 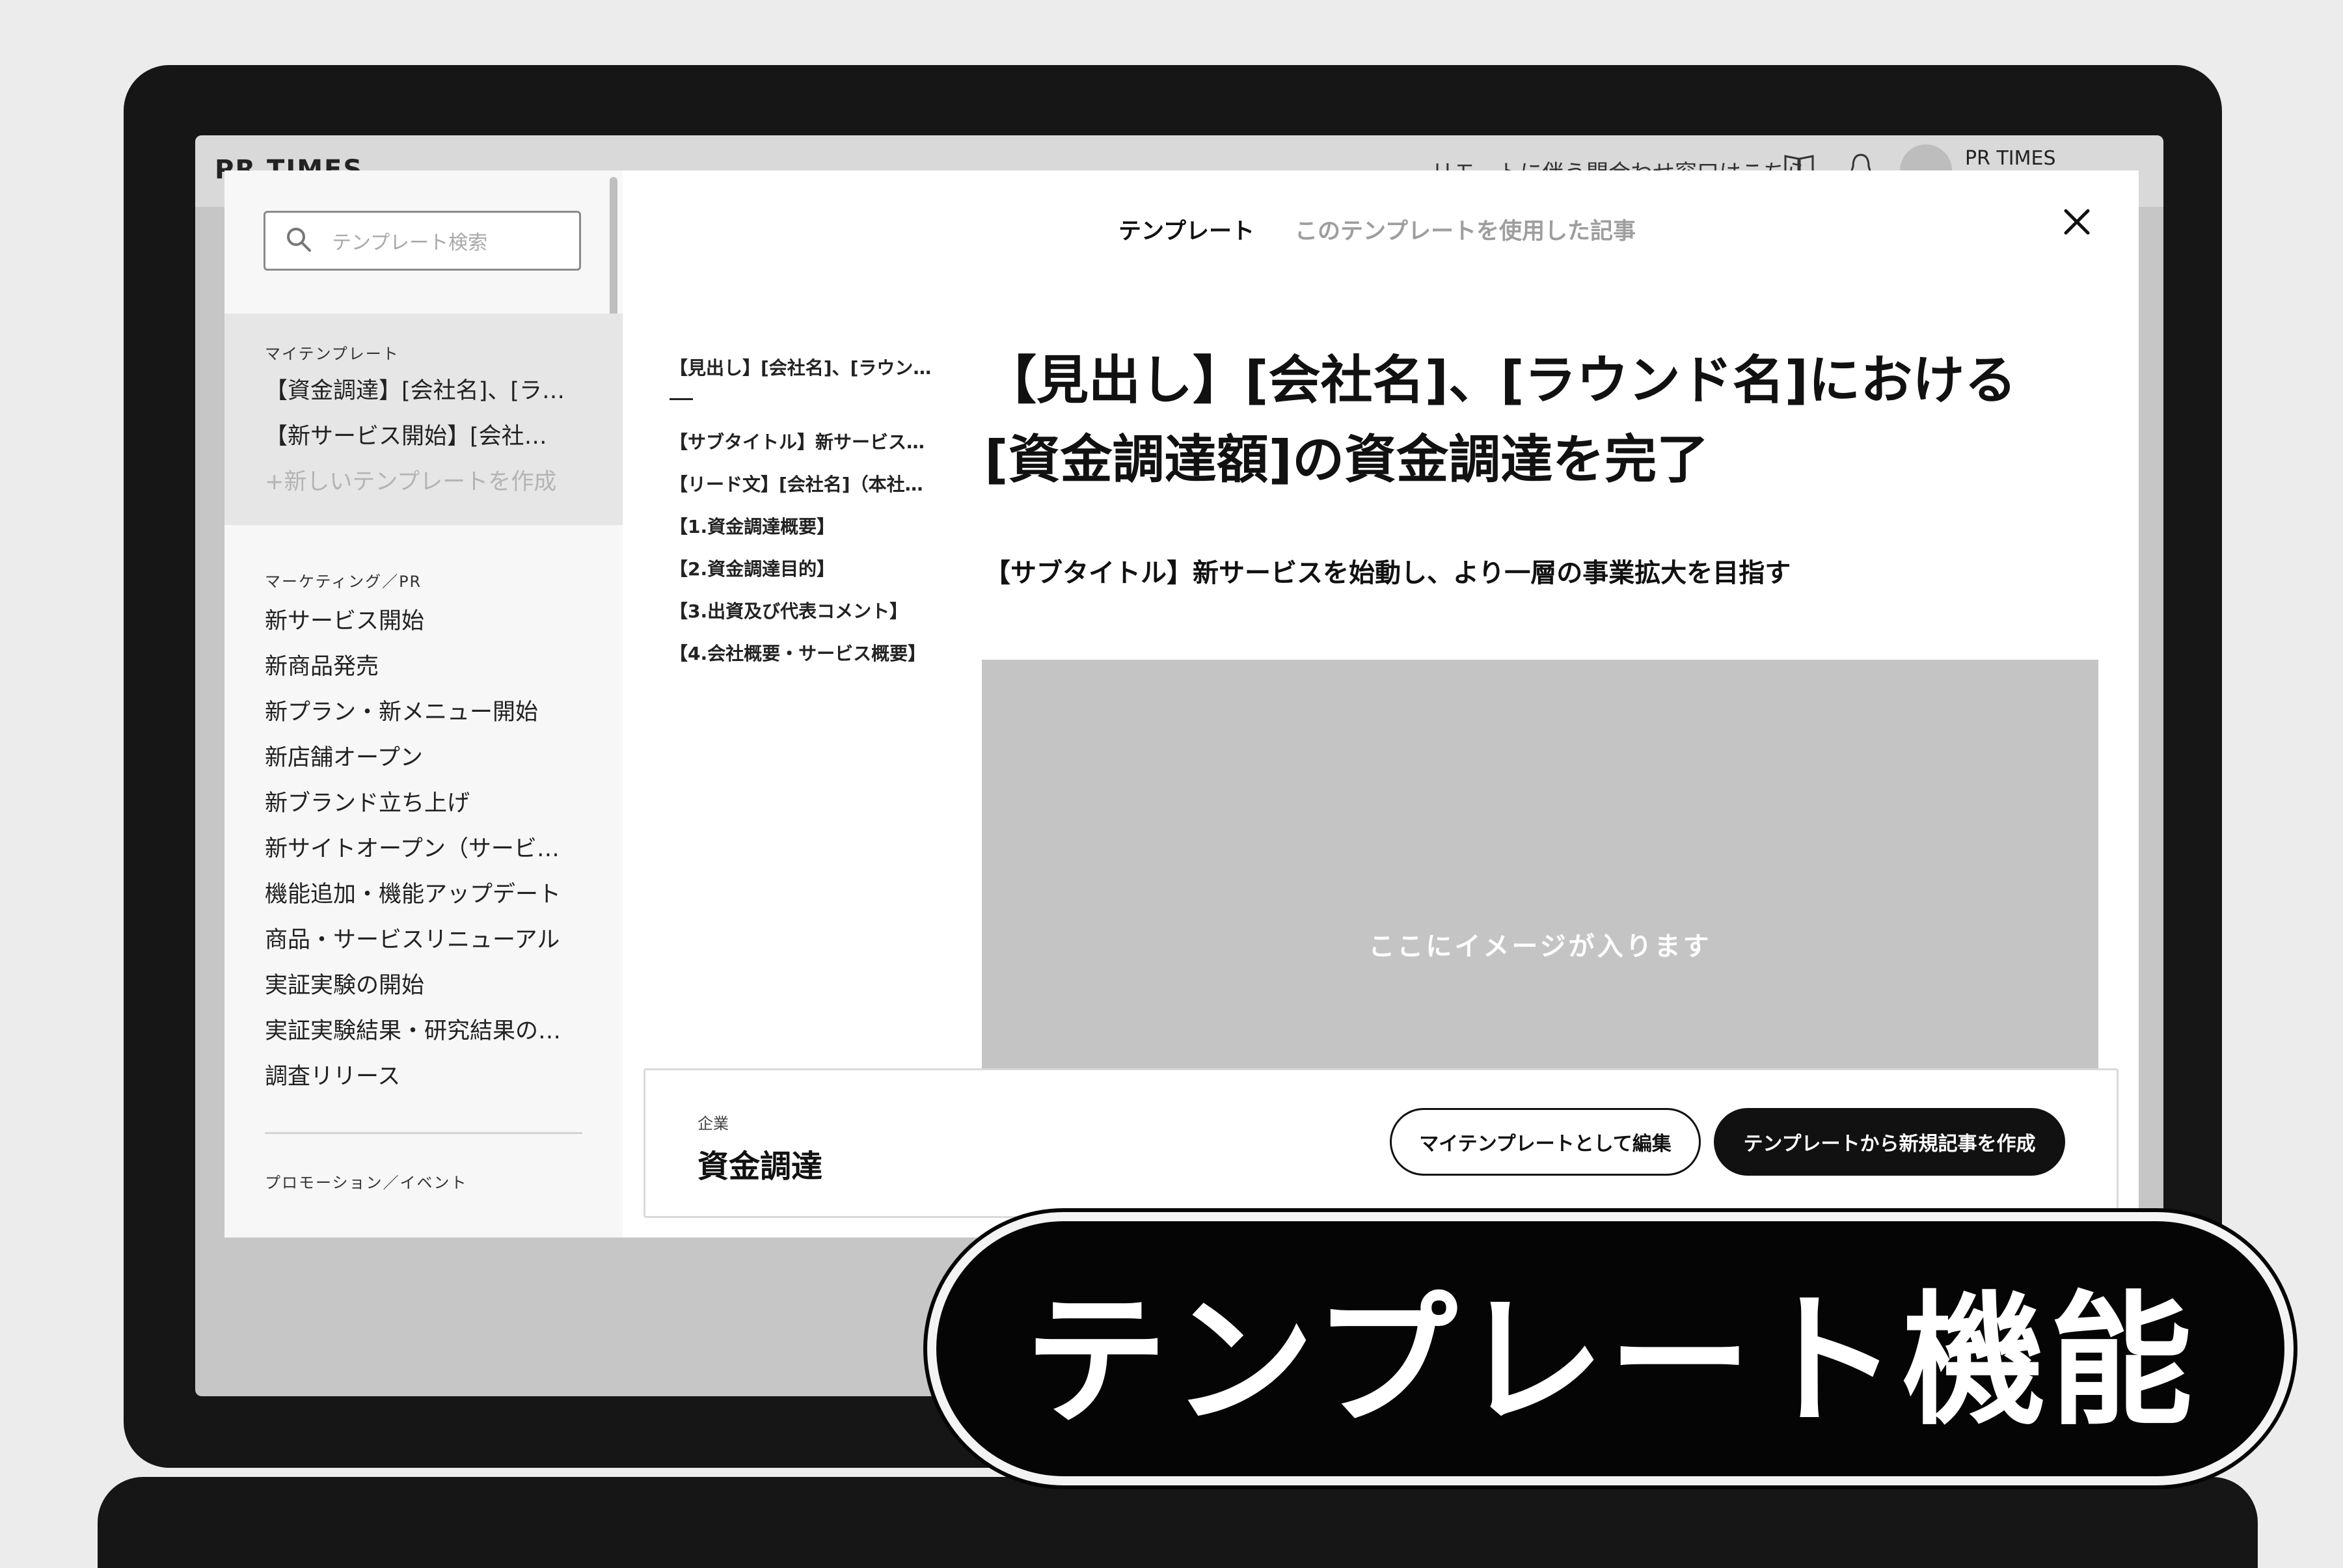 I want to click on toc-active-marker, so click(x=681, y=399).